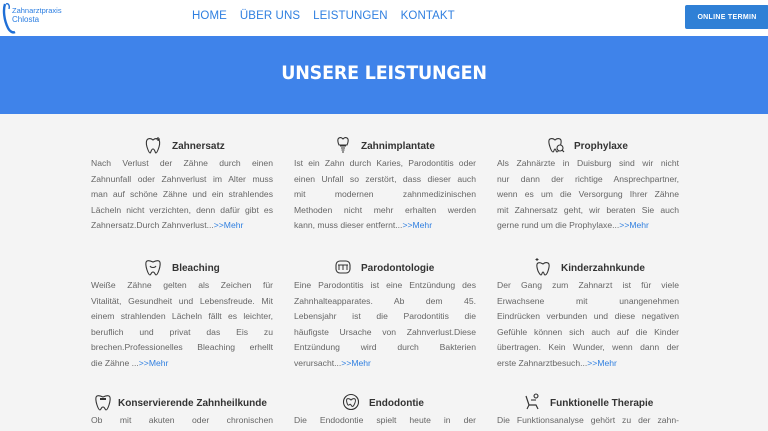 This screenshot has width=768, height=431. What do you see at coordinates (398, 146) in the screenshot?
I see `service-title: Zahnimplantate` at bounding box center [398, 146].